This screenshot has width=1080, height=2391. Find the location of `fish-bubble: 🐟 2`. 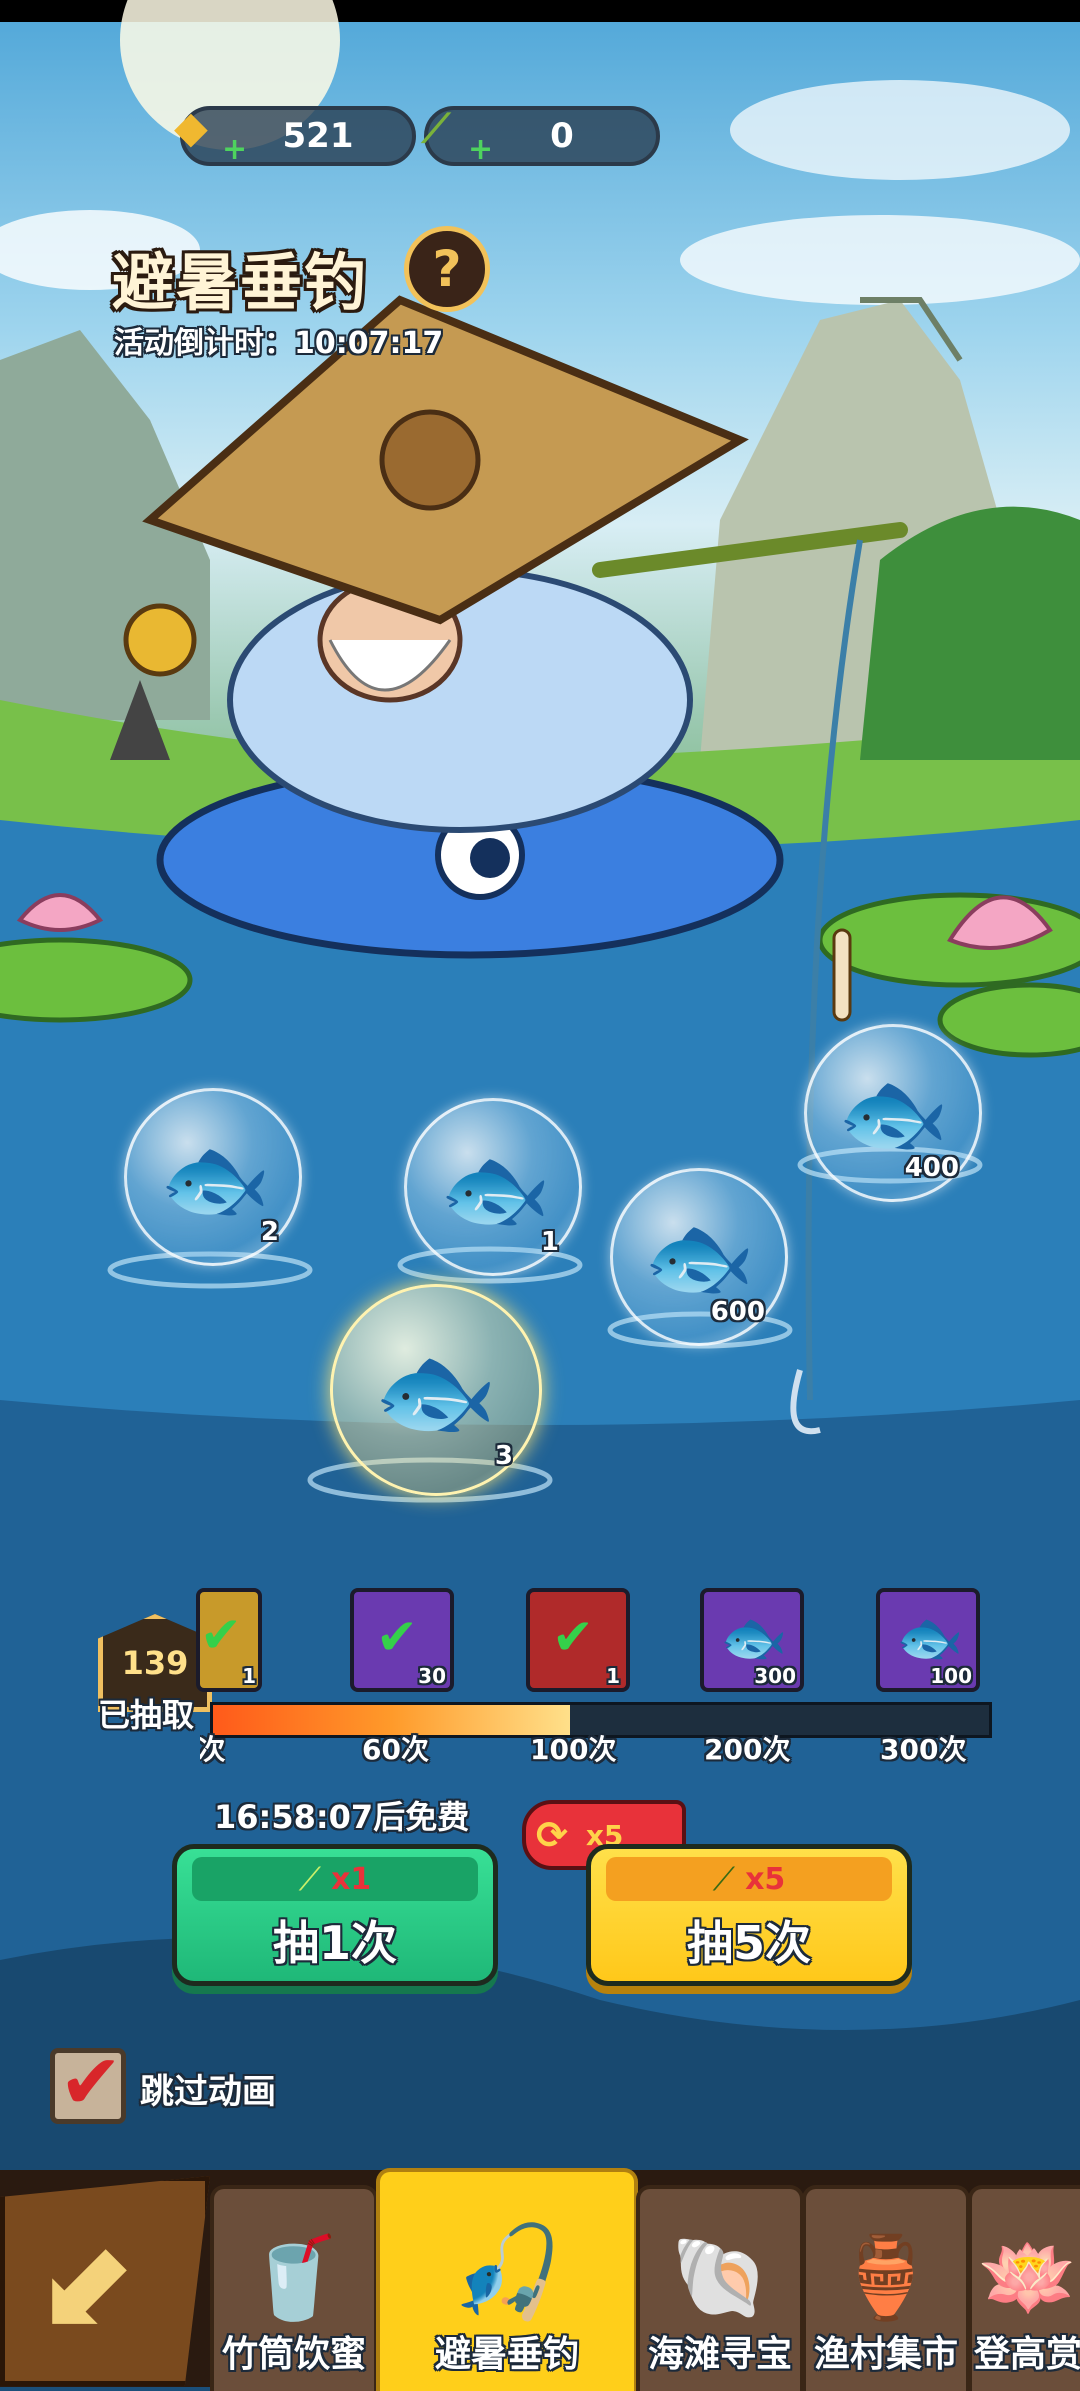

fish-bubble: 🐟 2 is located at coordinates (213, 1177).